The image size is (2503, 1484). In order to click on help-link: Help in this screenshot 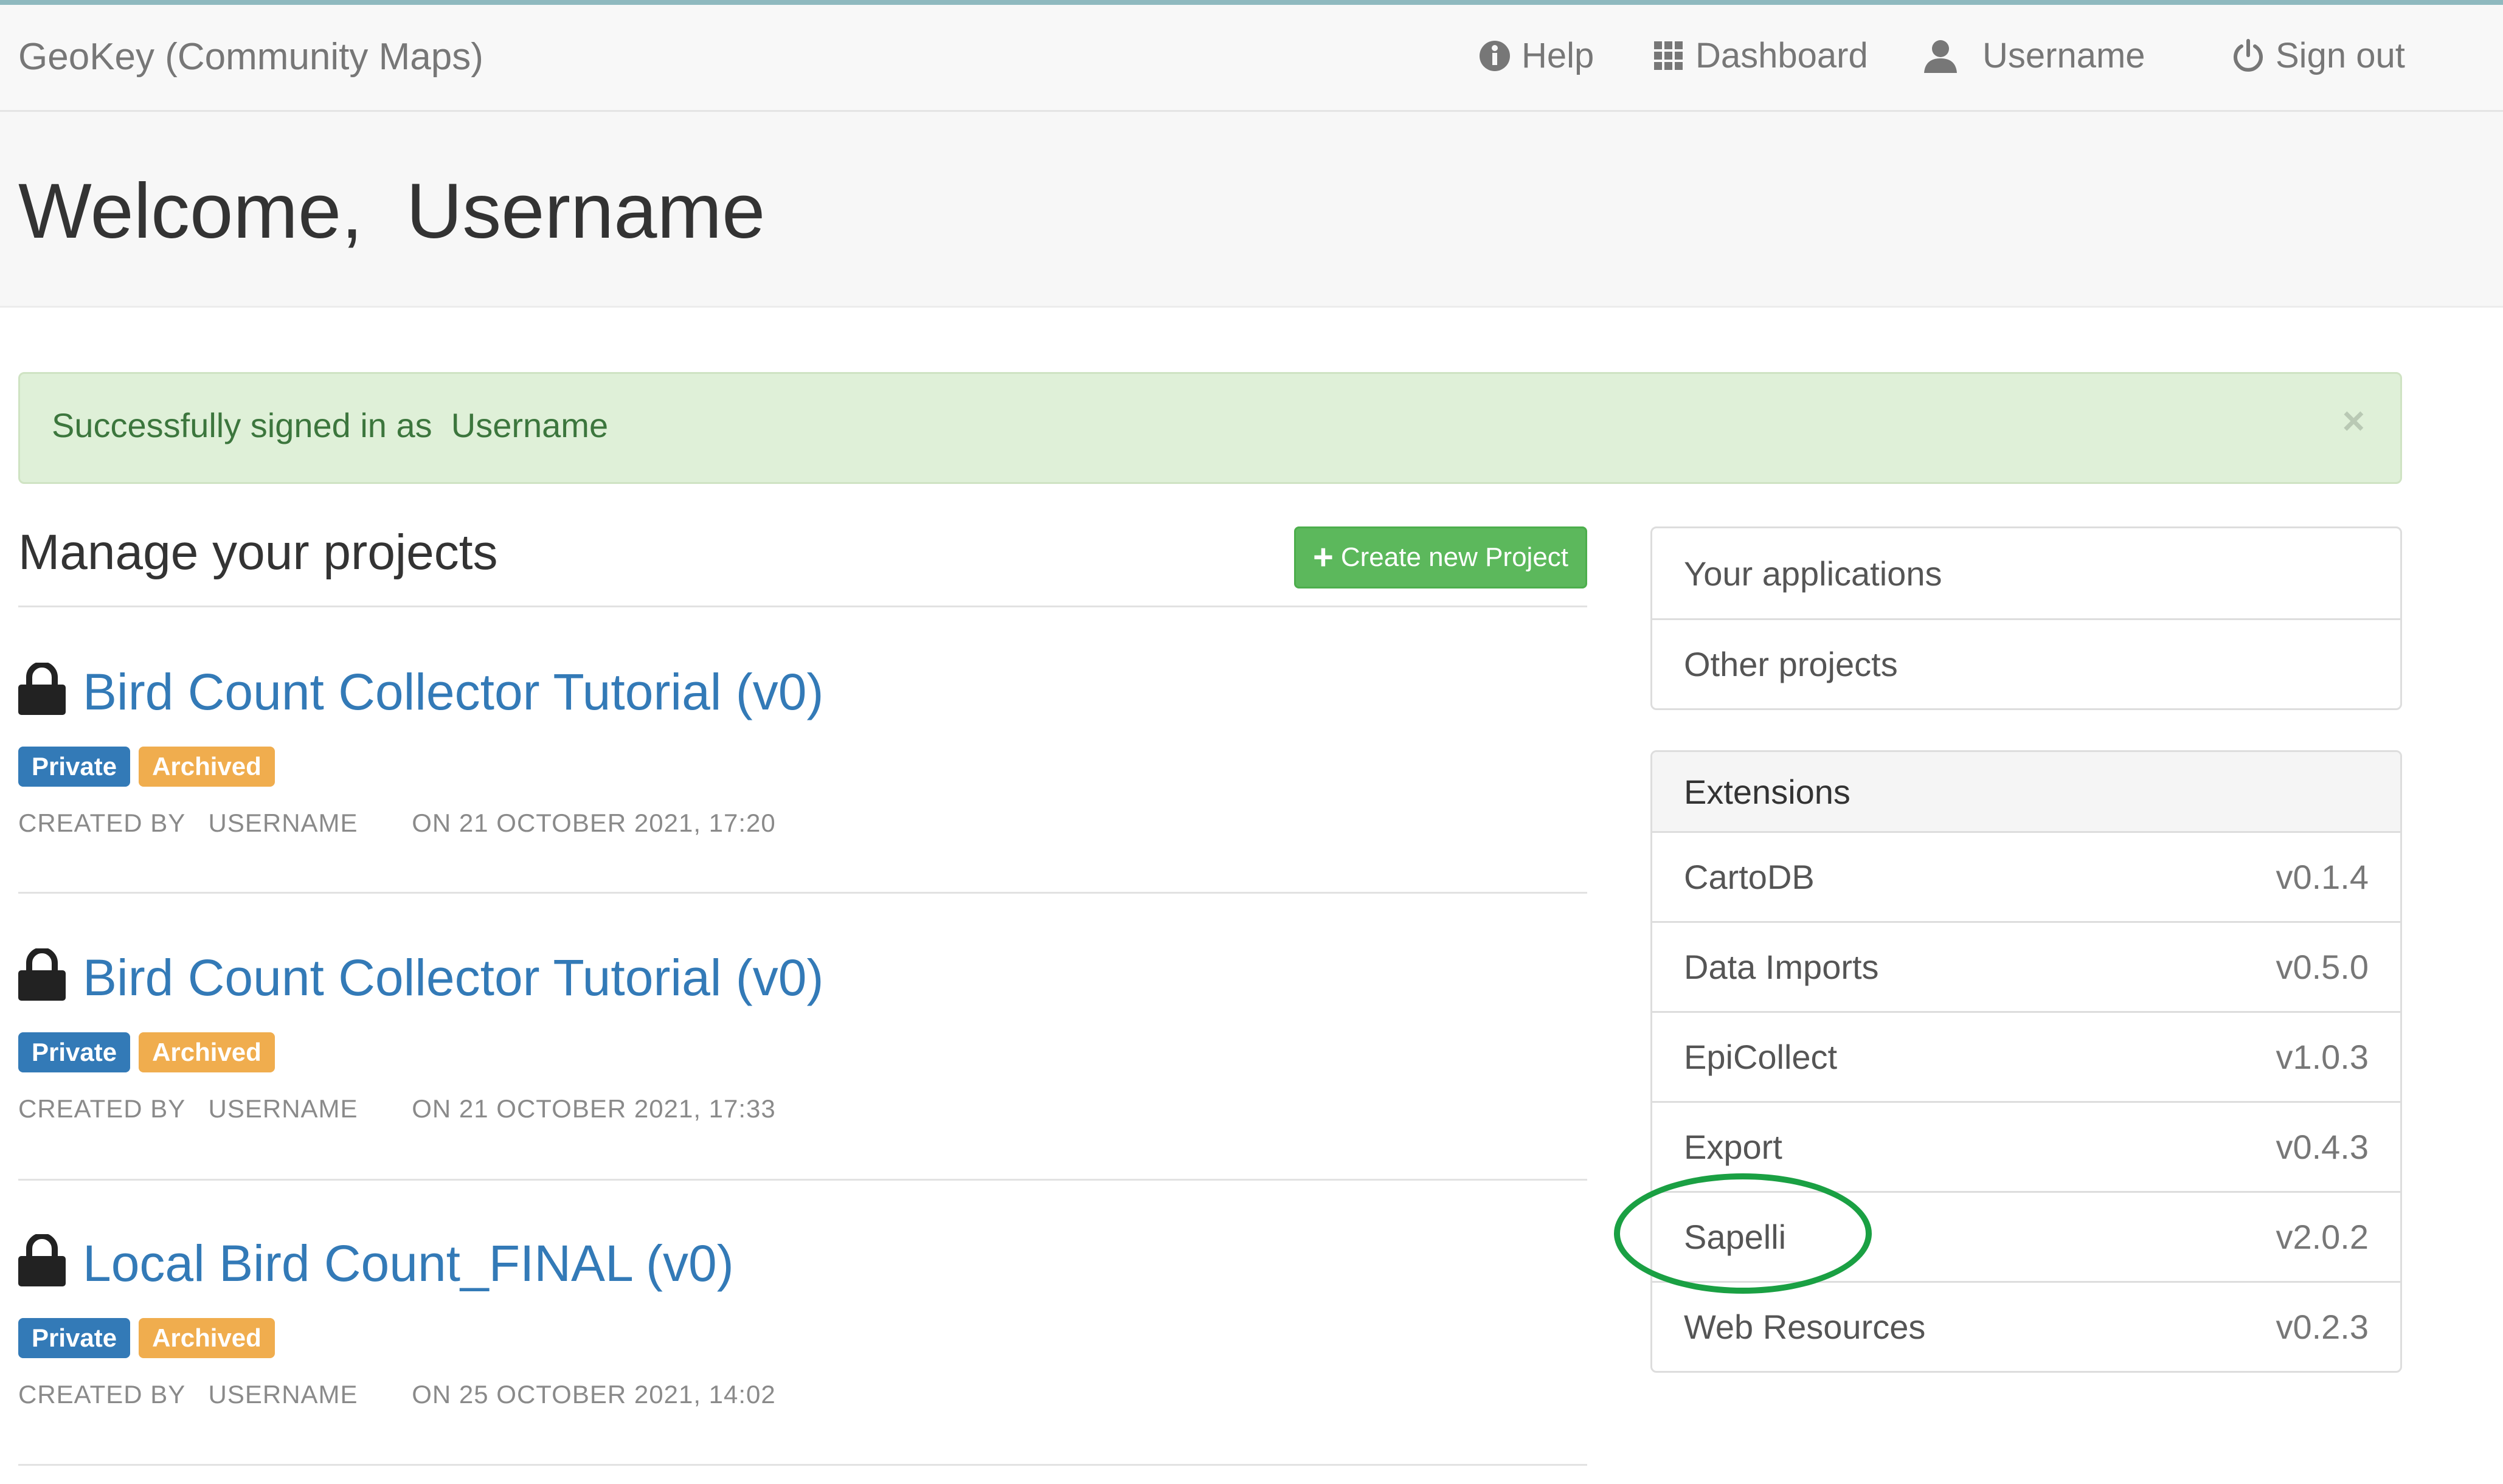, I will do `click(1536, 55)`.